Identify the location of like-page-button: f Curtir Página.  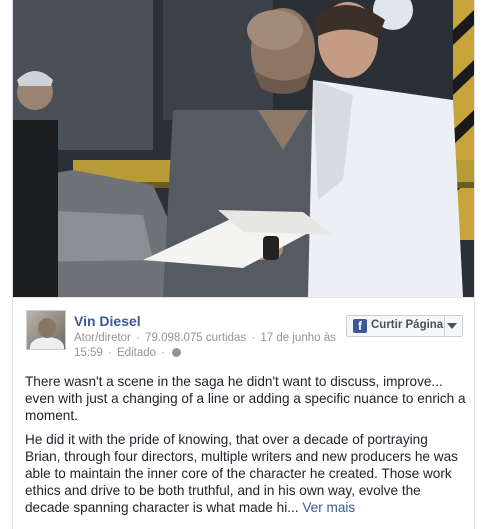
(404, 326).